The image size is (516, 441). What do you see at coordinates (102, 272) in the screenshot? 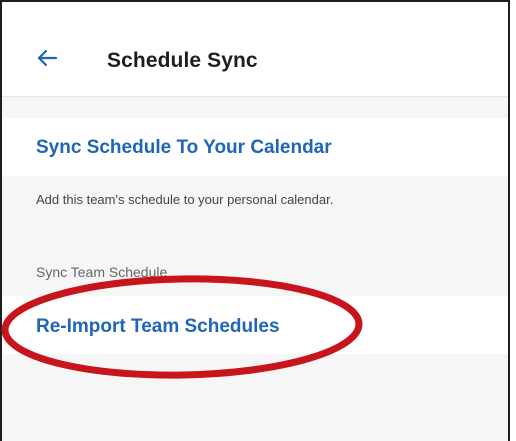
I see `section-label-sync-team: Sync Team Schedule` at bounding box center [102, 272].